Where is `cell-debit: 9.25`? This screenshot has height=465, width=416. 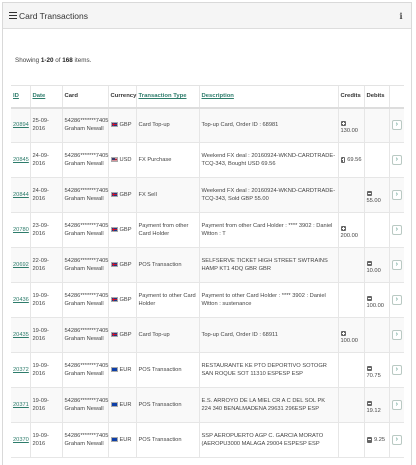 cell-debit: 9.25 is located at coordinates (376, 440).